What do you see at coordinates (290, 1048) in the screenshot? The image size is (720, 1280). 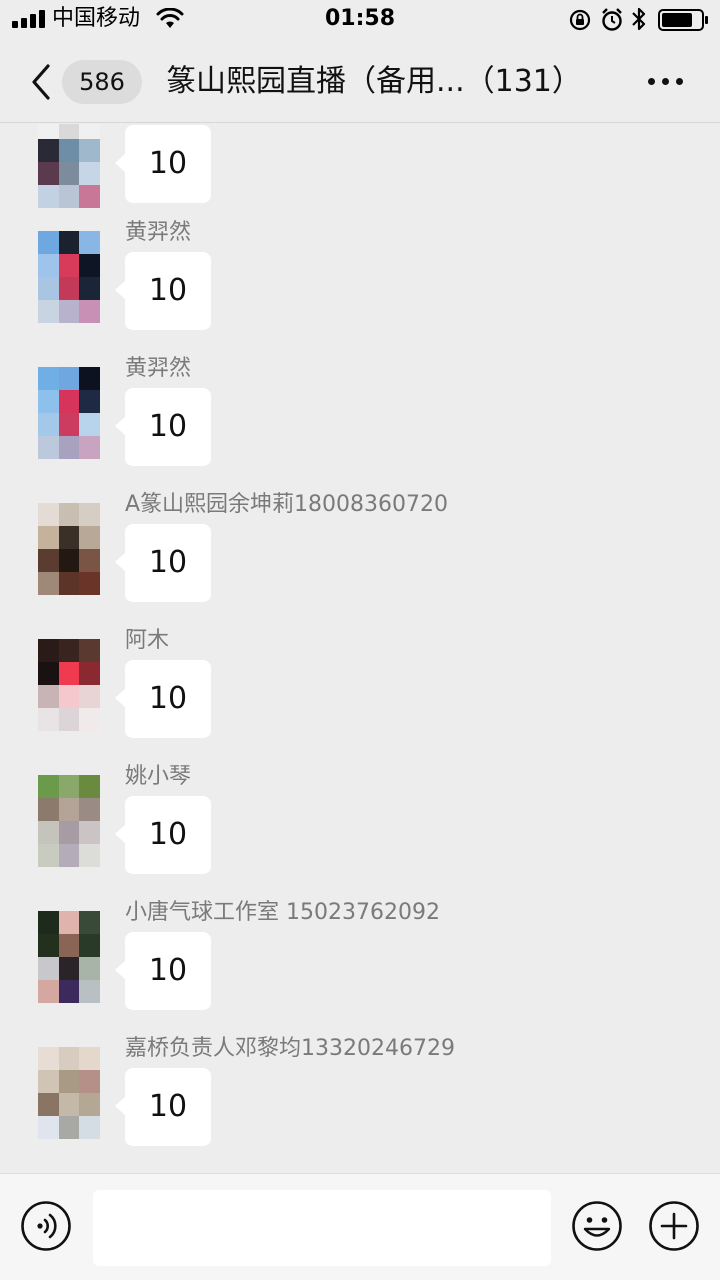 I see `sender-name: 嘉桥负责人邓黎均13320246729` at bounding box center [290, 1048].